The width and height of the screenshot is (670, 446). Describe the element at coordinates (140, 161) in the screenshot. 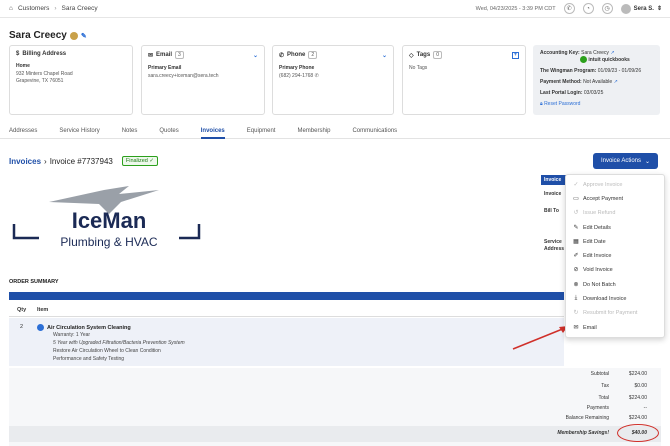

I see `status-badge: Finalized ✓` at that location.